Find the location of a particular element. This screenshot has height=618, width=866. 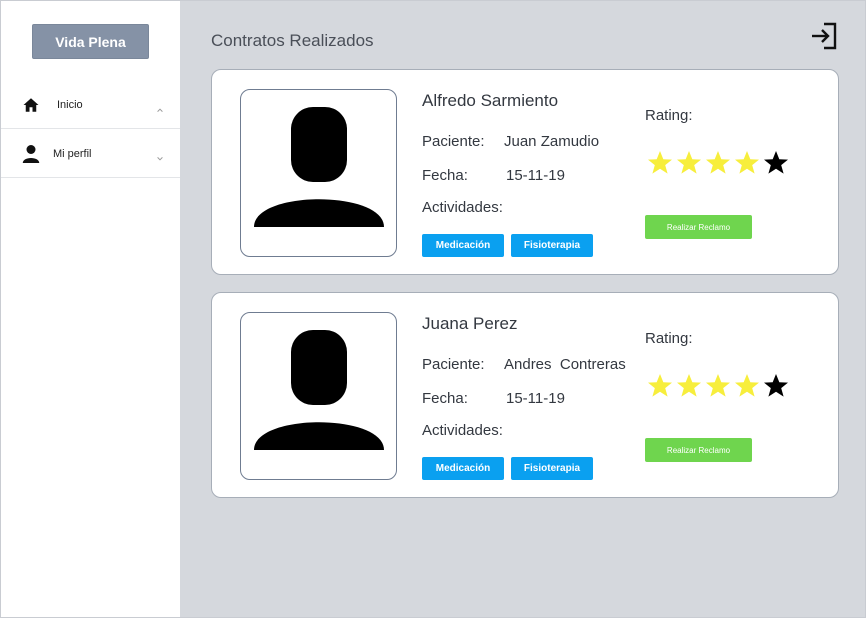

sidebar-item-inicio: Inicio is located at coordinates (91, 105).